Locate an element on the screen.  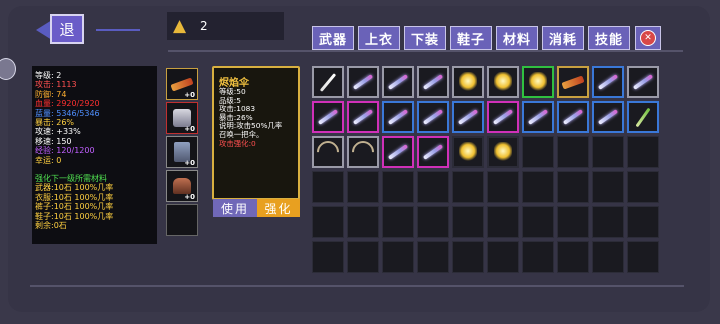
tab-skills: 技能 is located at coordinates (609, 38).